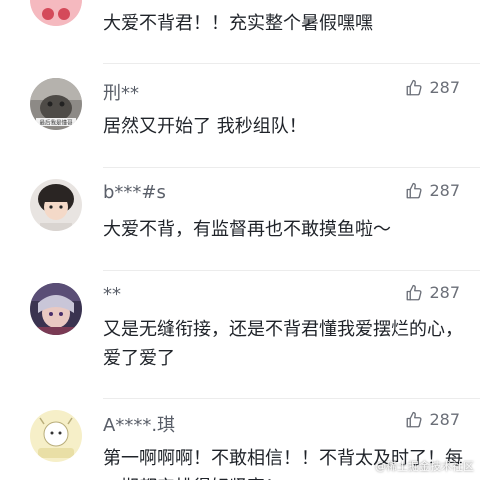 This screenshot has height=480, width=480. What do you see at coordinates (56, 436) in the screenshot?
I see `cartoon-avatar-icon` at bounding box center [56, 436].